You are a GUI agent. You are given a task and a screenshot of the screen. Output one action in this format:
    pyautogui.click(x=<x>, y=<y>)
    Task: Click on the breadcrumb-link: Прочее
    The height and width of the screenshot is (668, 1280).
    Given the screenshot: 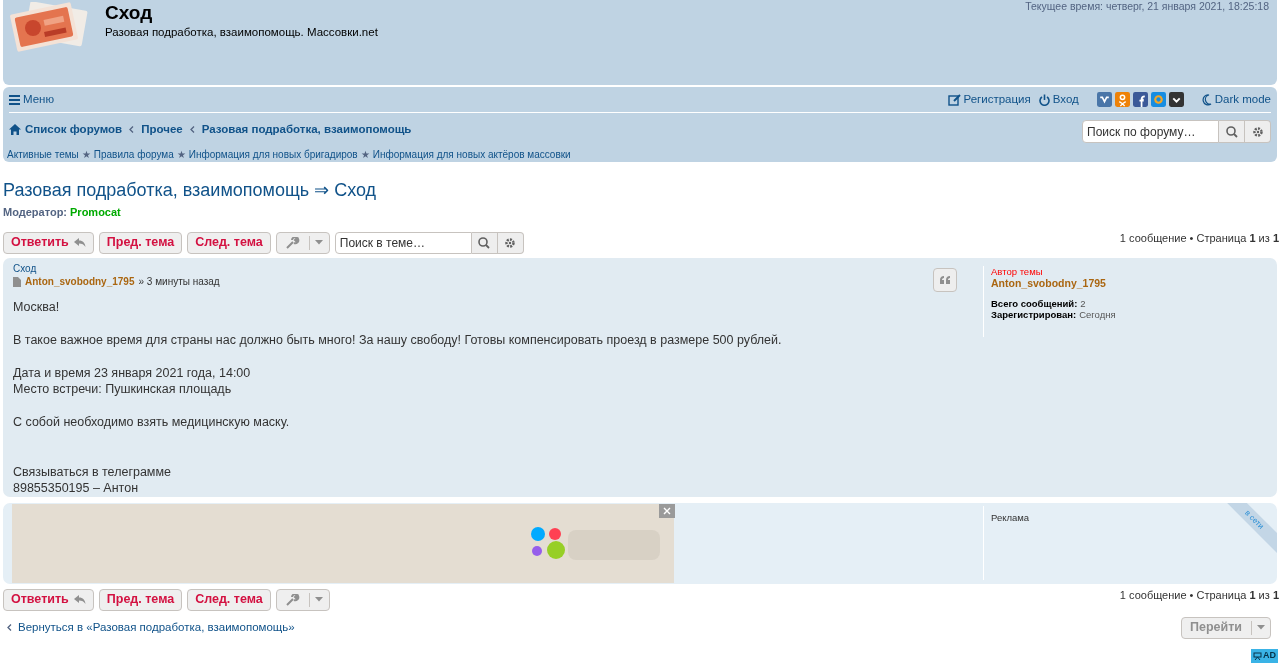 What is the action you would take?
    pyautogui.click(x=162, y=129)
    